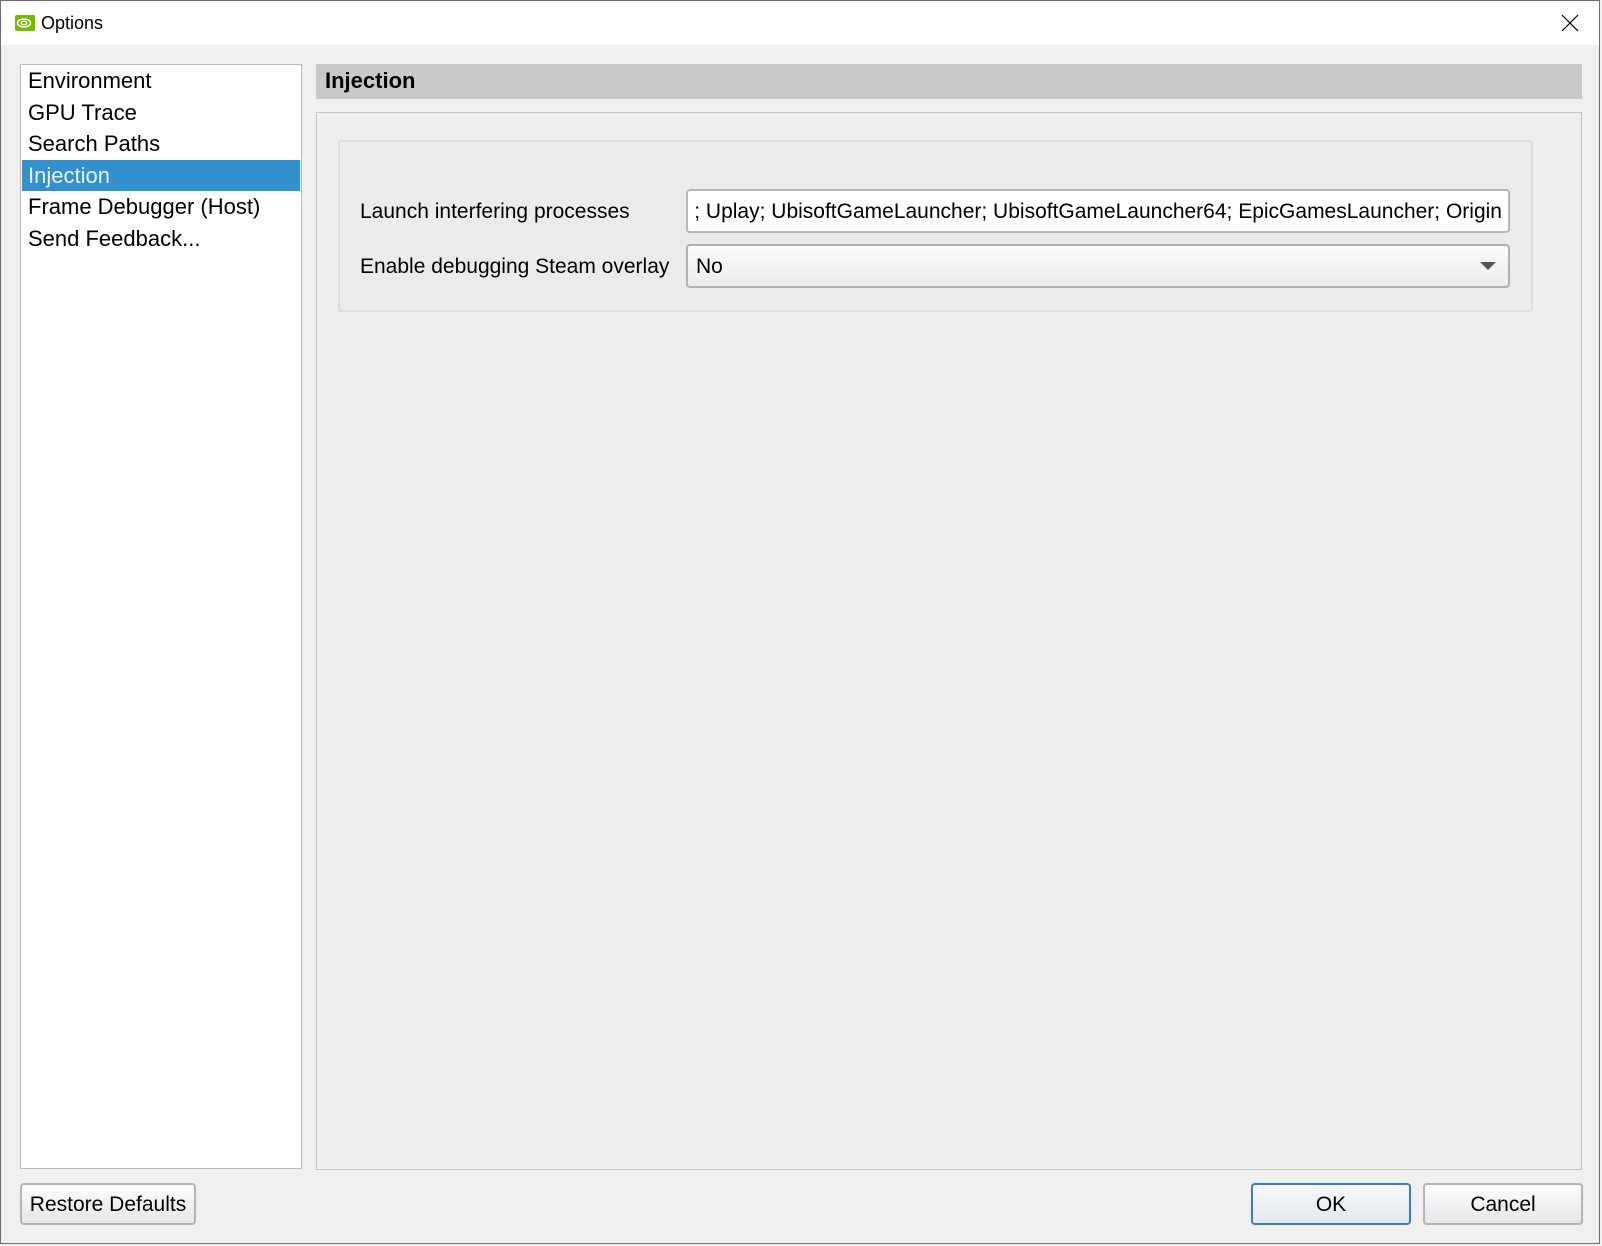  Describe the element at coordinates (161, 144) in the screenshot. I see `sidebar-item-search-paths: Search Paths` at that location.